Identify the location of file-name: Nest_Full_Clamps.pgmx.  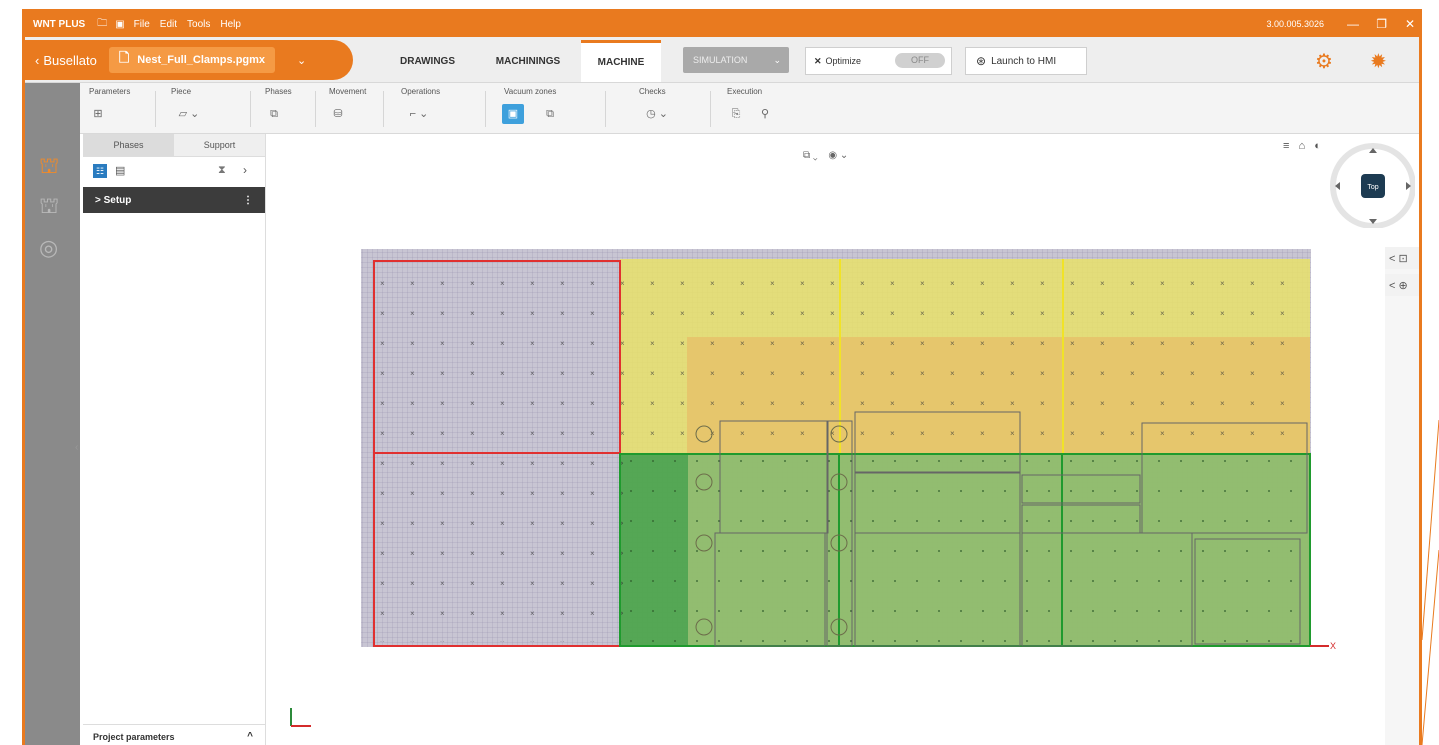
(201, 60).